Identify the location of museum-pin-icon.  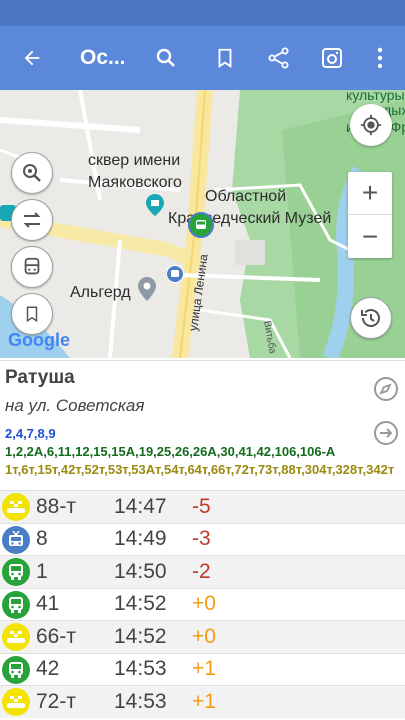
(155, 205).